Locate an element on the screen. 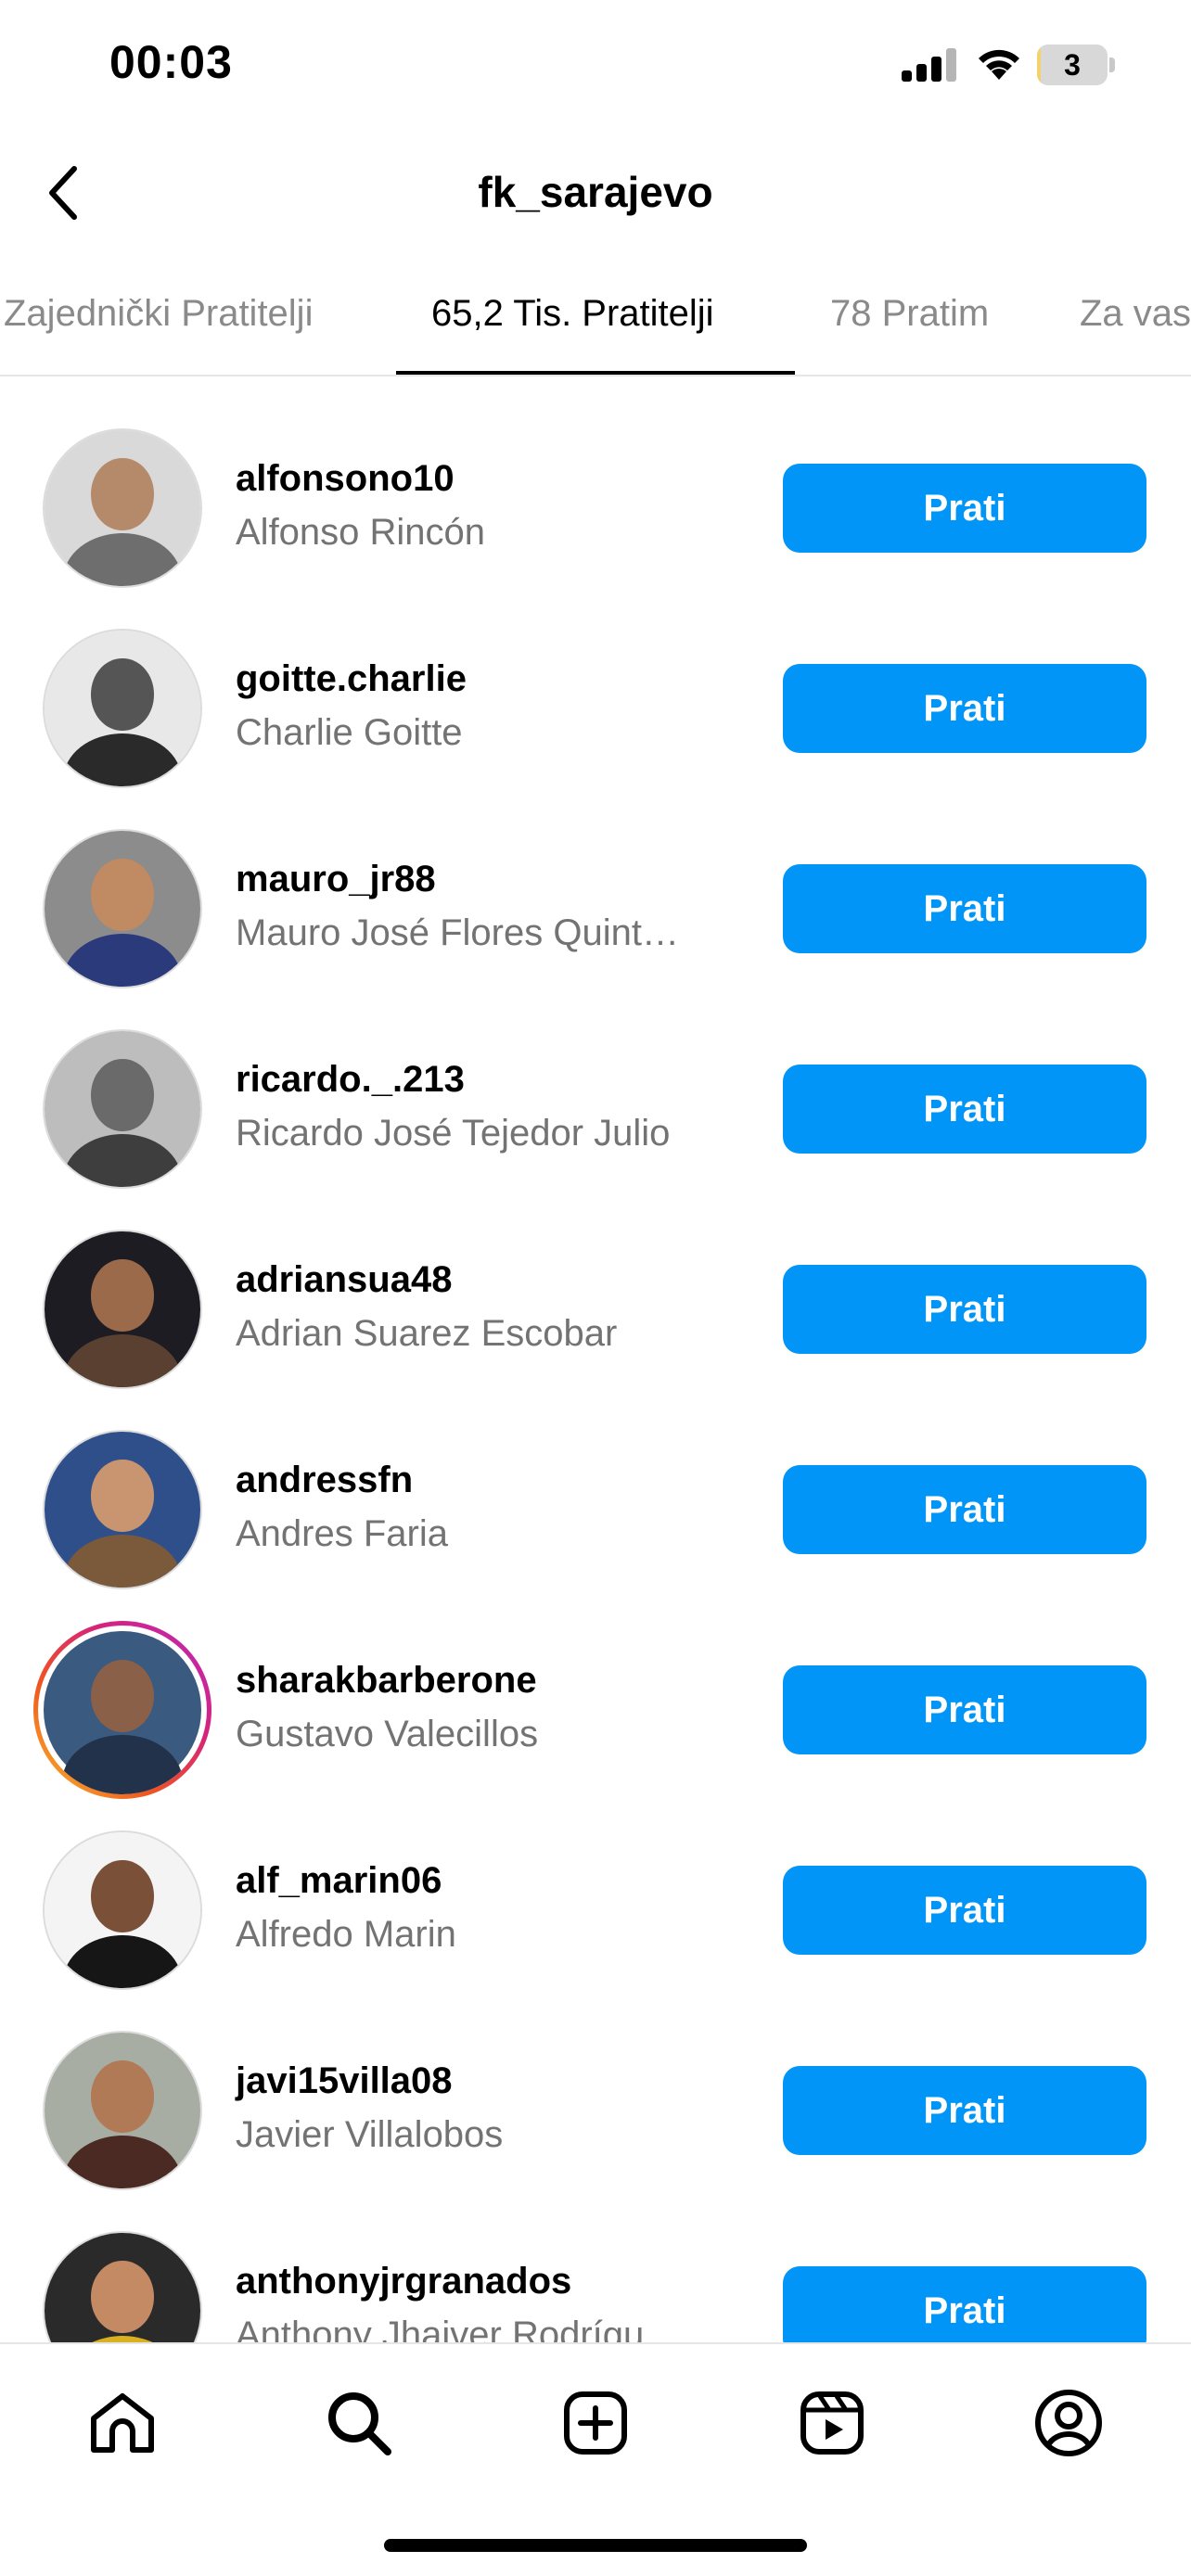  username: andressfn is located at coordinates (324, 1480).